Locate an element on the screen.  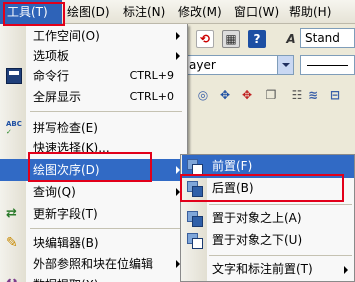
menu-draw: 绘图(D) is located at coordinates (88, 12).